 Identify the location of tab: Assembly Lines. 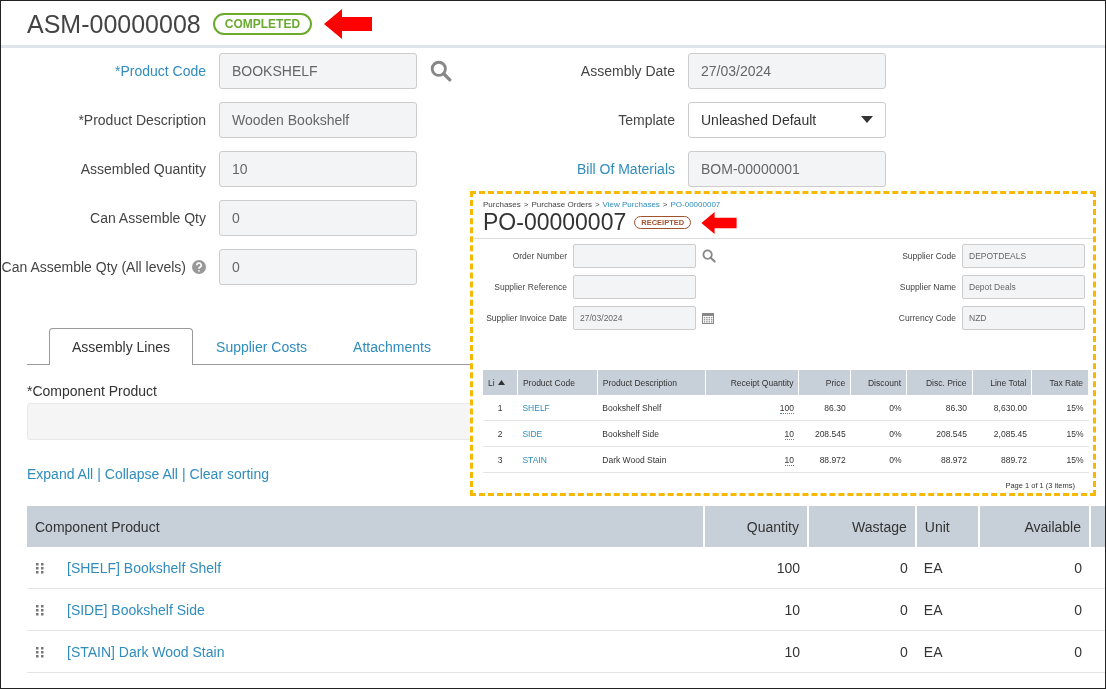
(121, 346).